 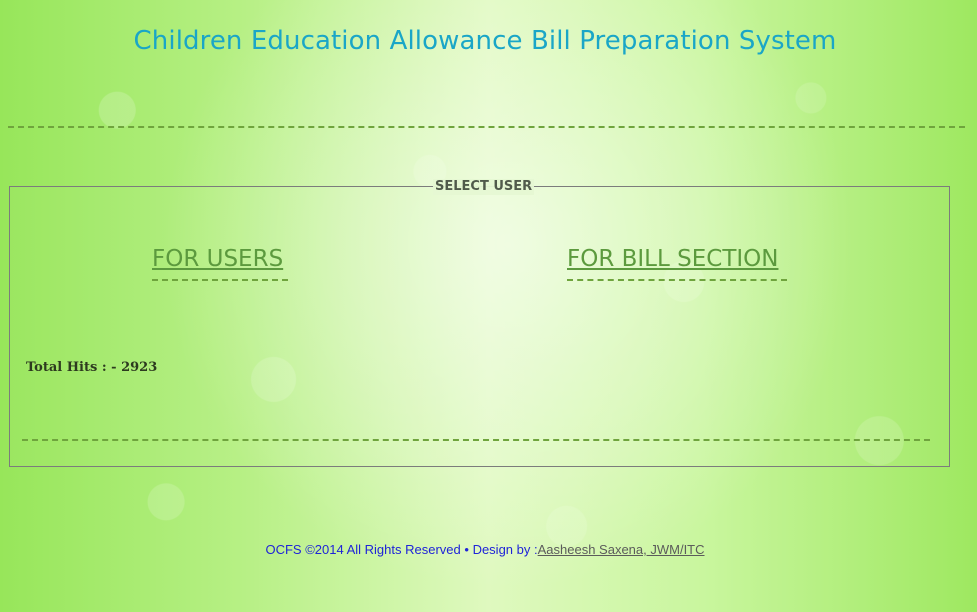 I want to click on select-user-legend: SELECT USER, so click(x=484, y=187).